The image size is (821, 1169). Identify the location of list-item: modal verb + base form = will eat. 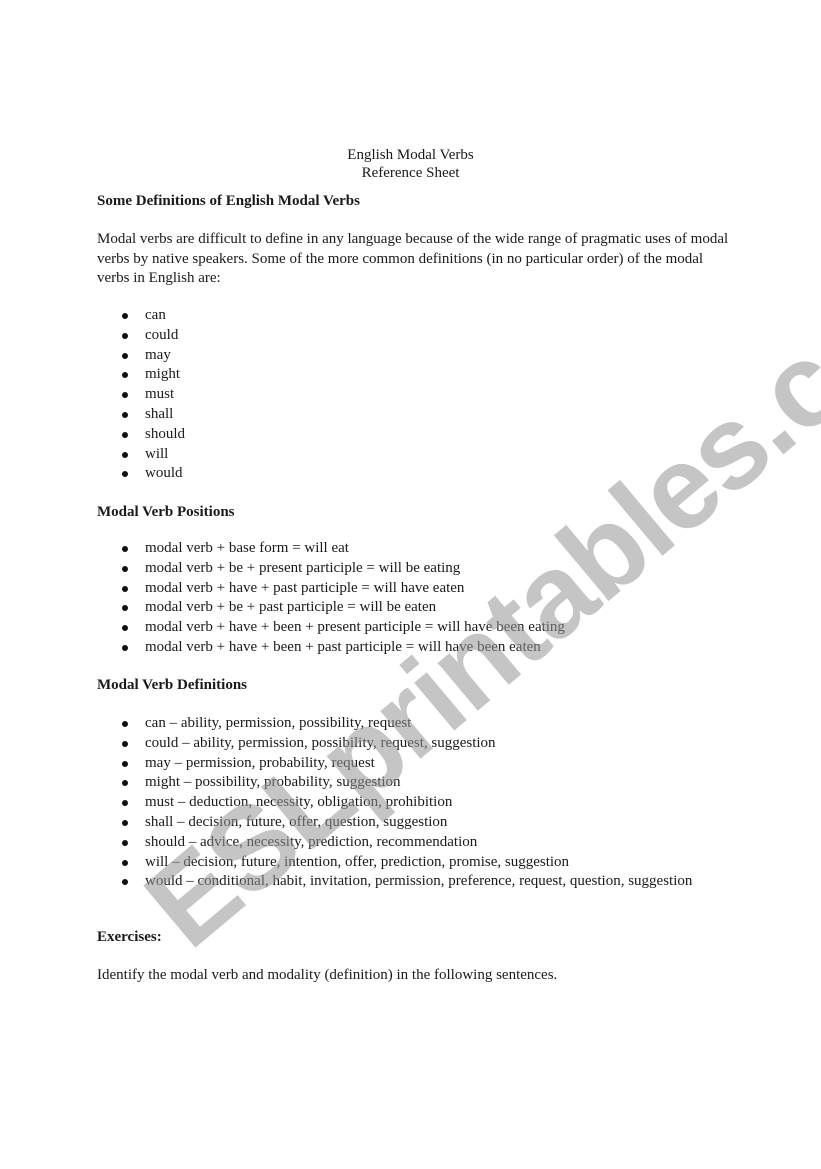
(407, 549).